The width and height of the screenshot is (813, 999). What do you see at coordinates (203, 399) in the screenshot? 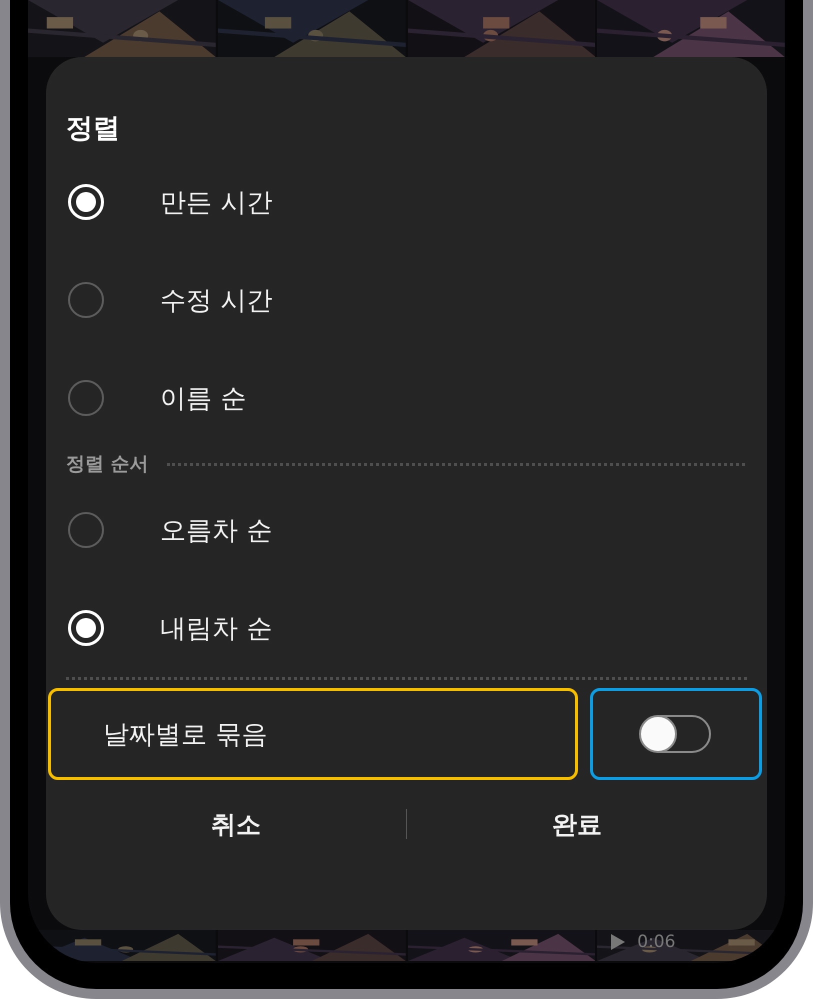
I see `option-label: 이름 순` at bounding box center [203, 399].